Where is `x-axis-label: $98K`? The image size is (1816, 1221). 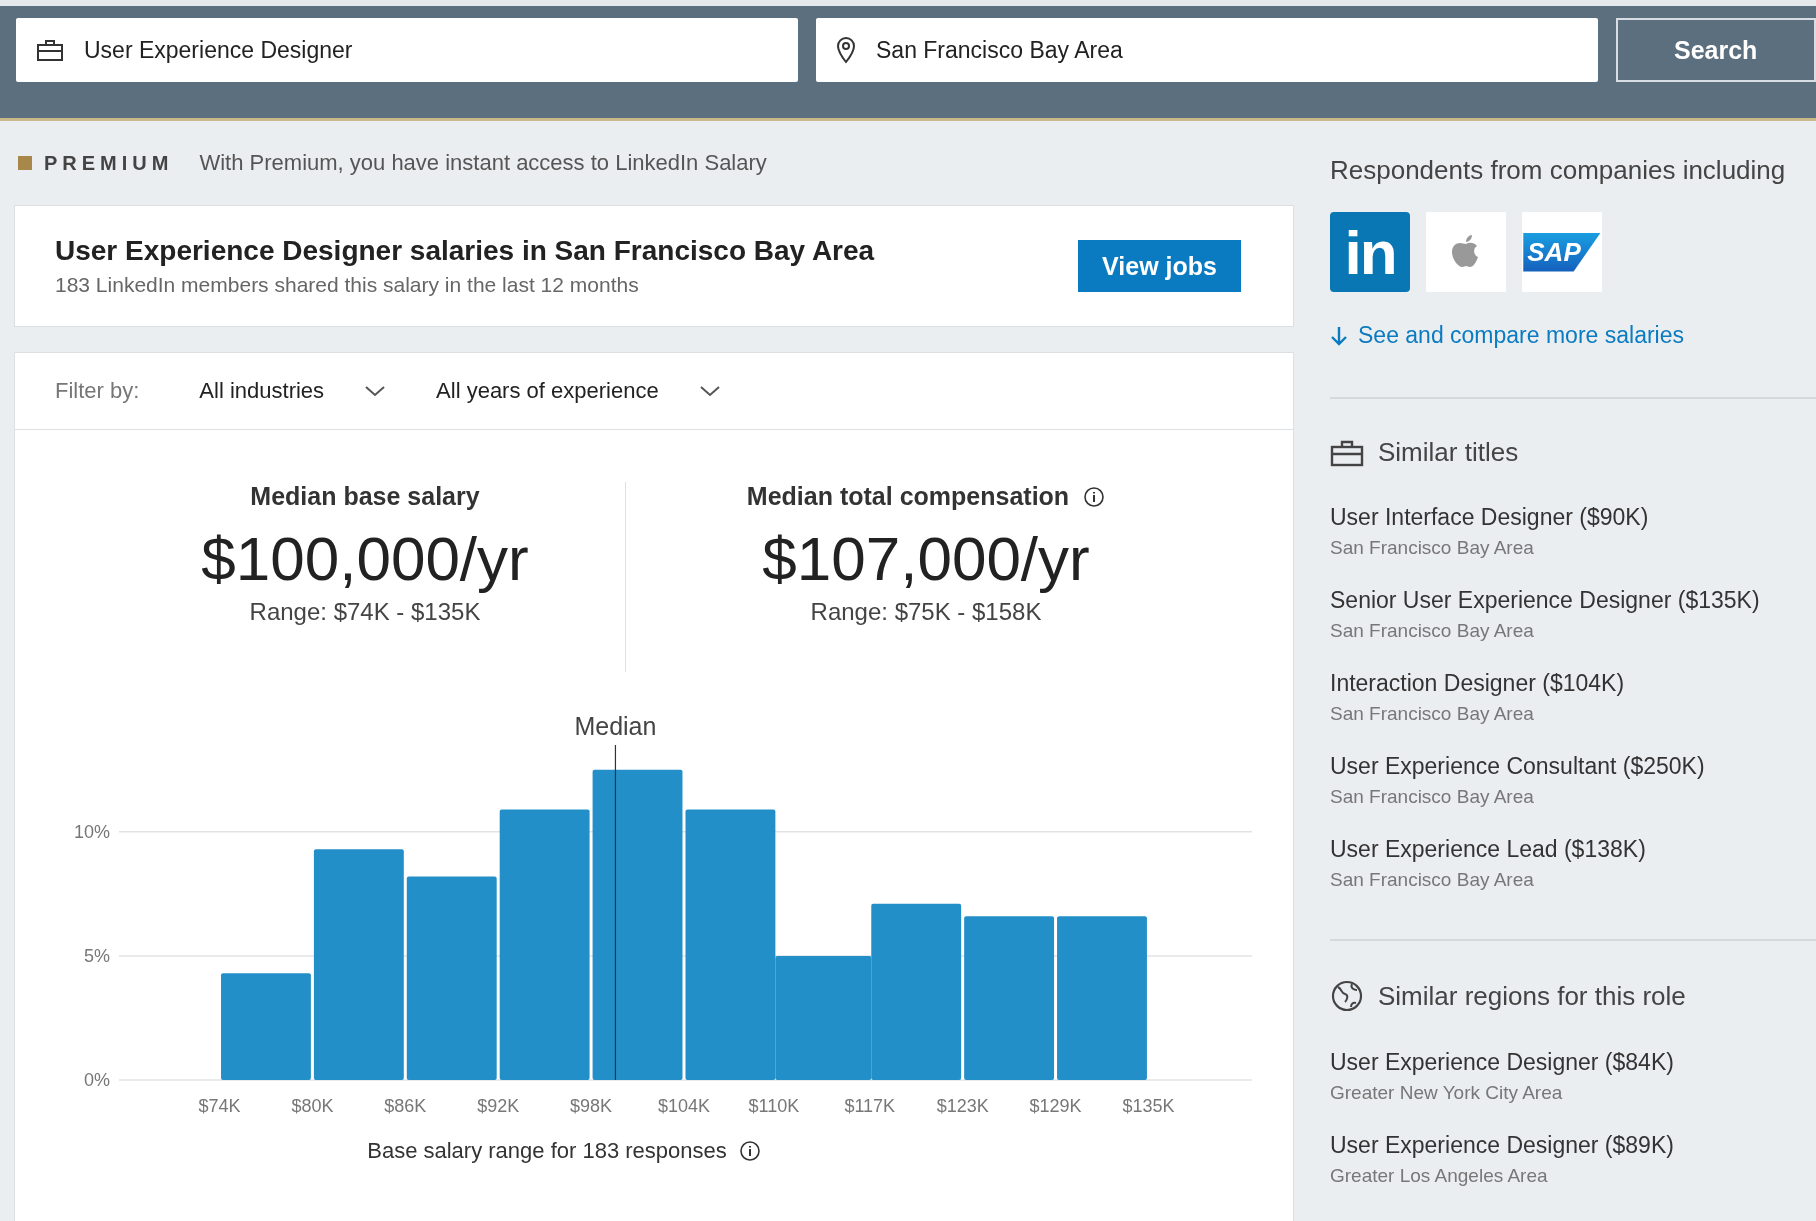 x-axis-label: $98K is located at coordinates (591, 1106).